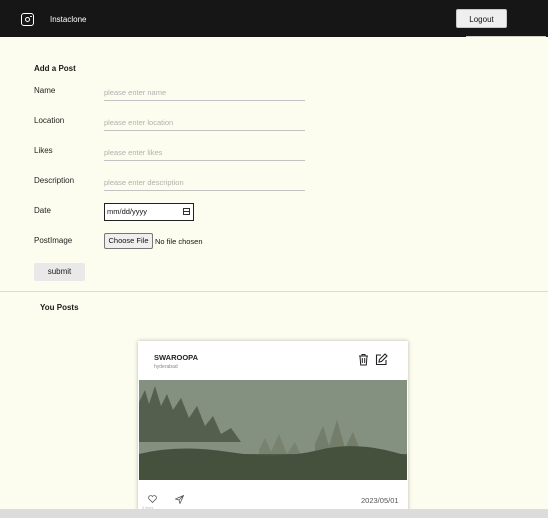 Image resolution: width=548 pixels, height=518 pixels. What do you see at coordinates (204, 94) in the screenshot?
I see `name-input: please enter name` at bounding box center [204, 94].